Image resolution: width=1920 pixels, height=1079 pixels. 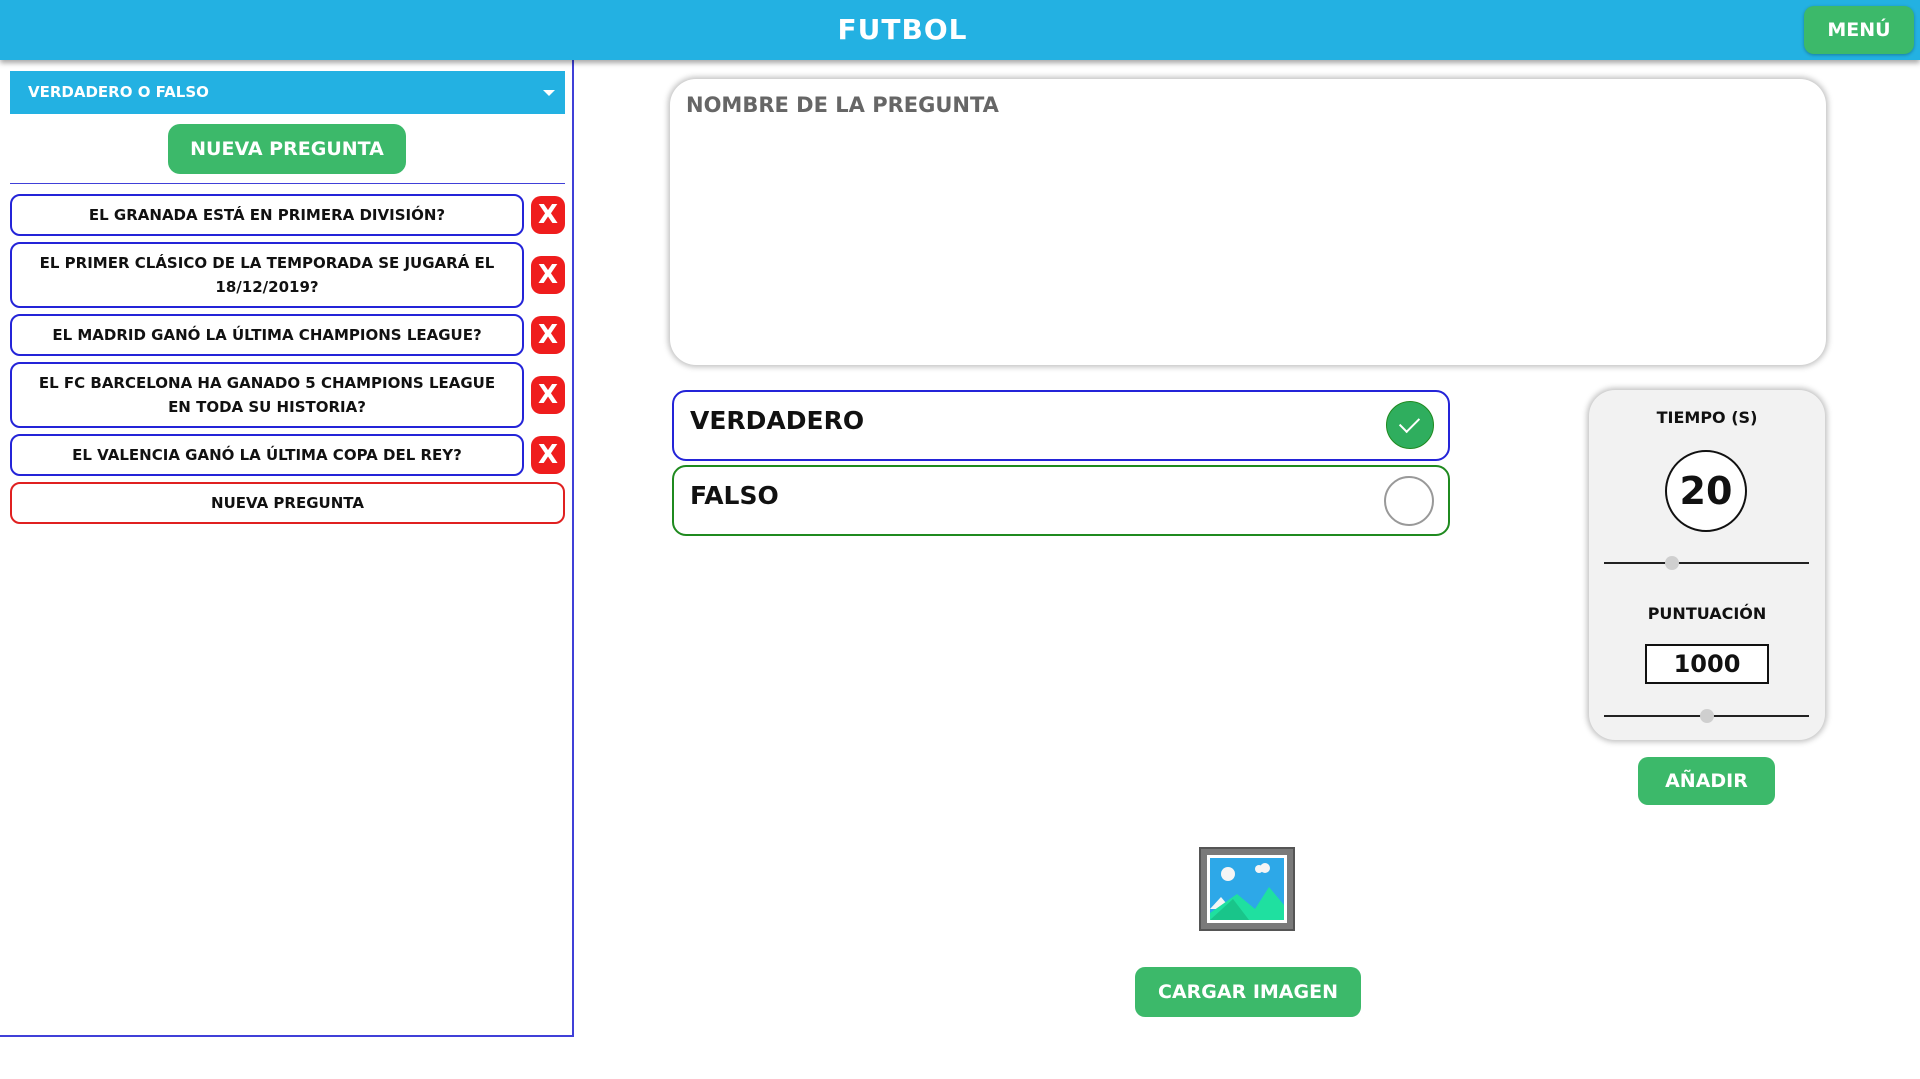 What do you see at coordinates (1410, 425) in the screenshot?
I see `check-icon` at bounding box center [1410, 425].